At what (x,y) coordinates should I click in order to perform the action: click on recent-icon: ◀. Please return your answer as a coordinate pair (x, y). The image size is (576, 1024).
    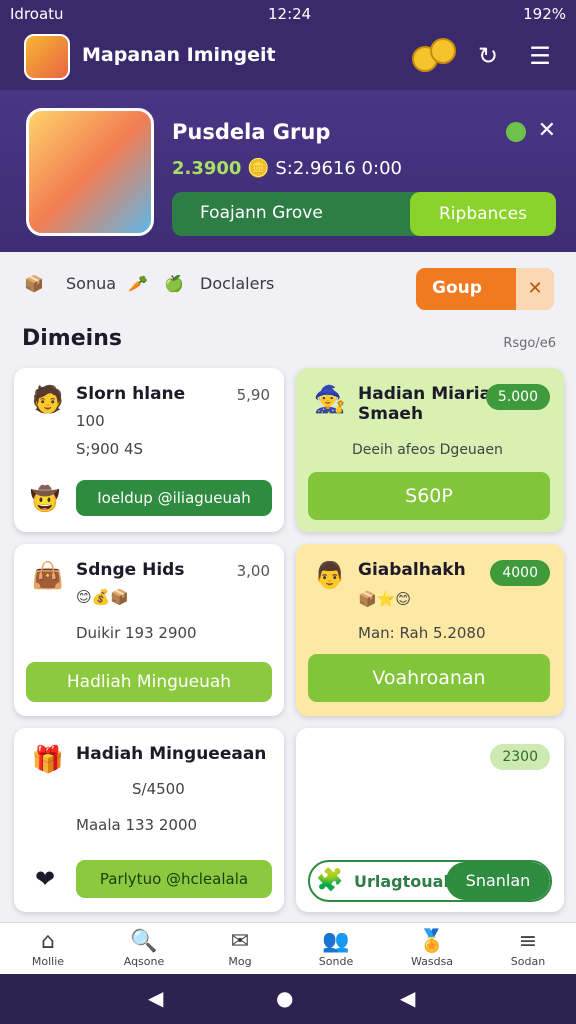
    Looking at the image, I should click on (407, 998).